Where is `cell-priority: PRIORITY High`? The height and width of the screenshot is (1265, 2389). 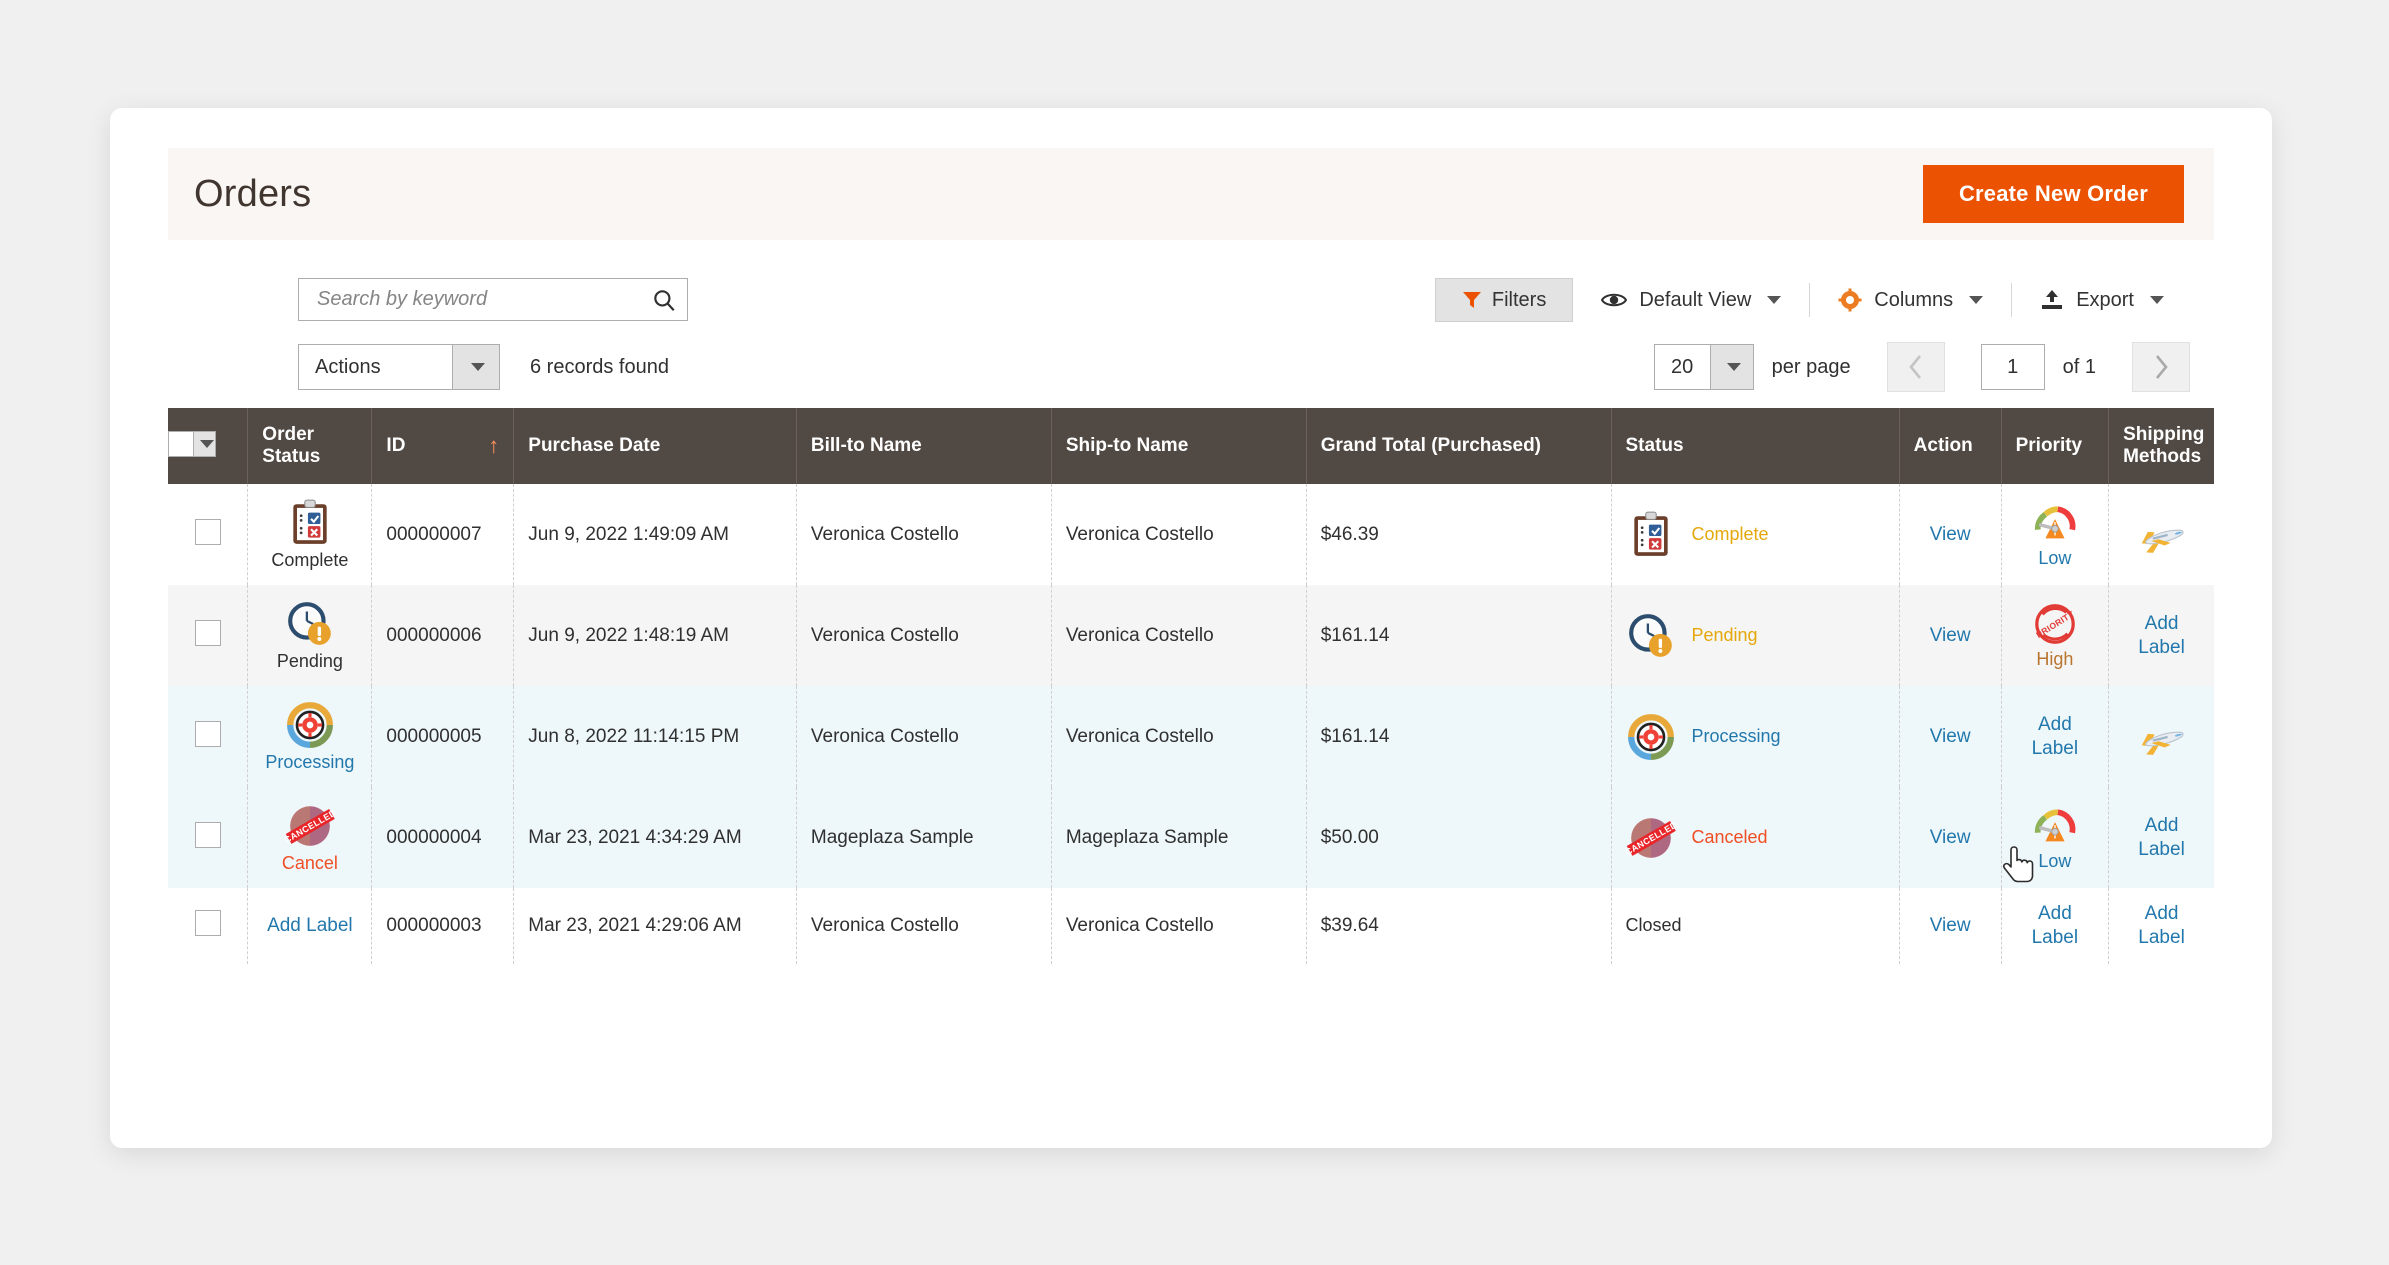
cell-priority: PRIORITY High is located at coordinates (2055, 635).